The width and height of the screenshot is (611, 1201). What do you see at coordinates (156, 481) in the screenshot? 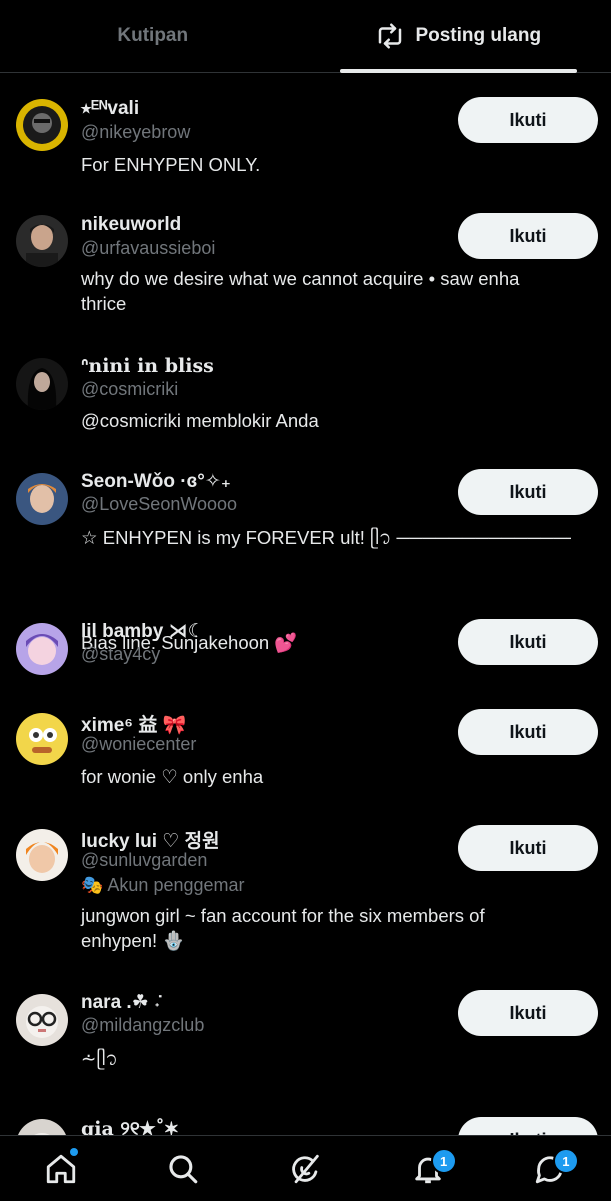
I see `display-name: Seon-Wǒo ·ɞ°✧₊` at bounding box center [156, 481].